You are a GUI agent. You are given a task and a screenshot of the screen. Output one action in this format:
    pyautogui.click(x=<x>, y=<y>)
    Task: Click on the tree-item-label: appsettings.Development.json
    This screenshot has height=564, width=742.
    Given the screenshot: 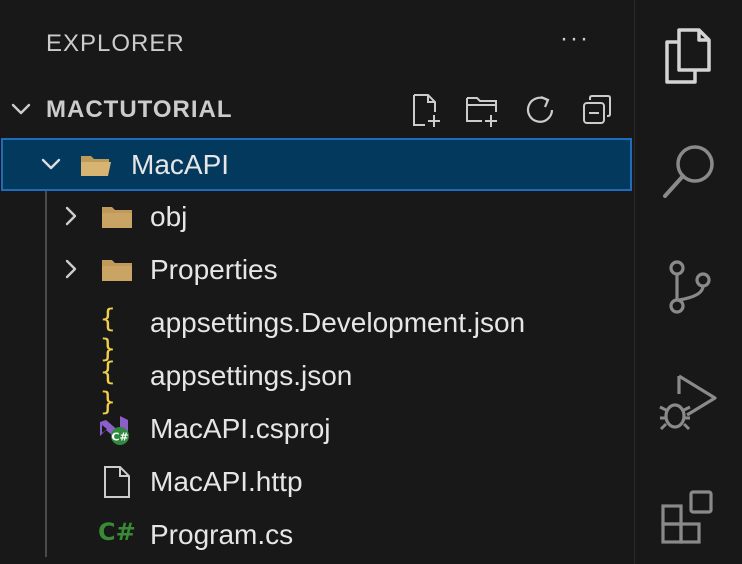 What is the action you would take?
    pyautogui.click(x=338, y=322)
    